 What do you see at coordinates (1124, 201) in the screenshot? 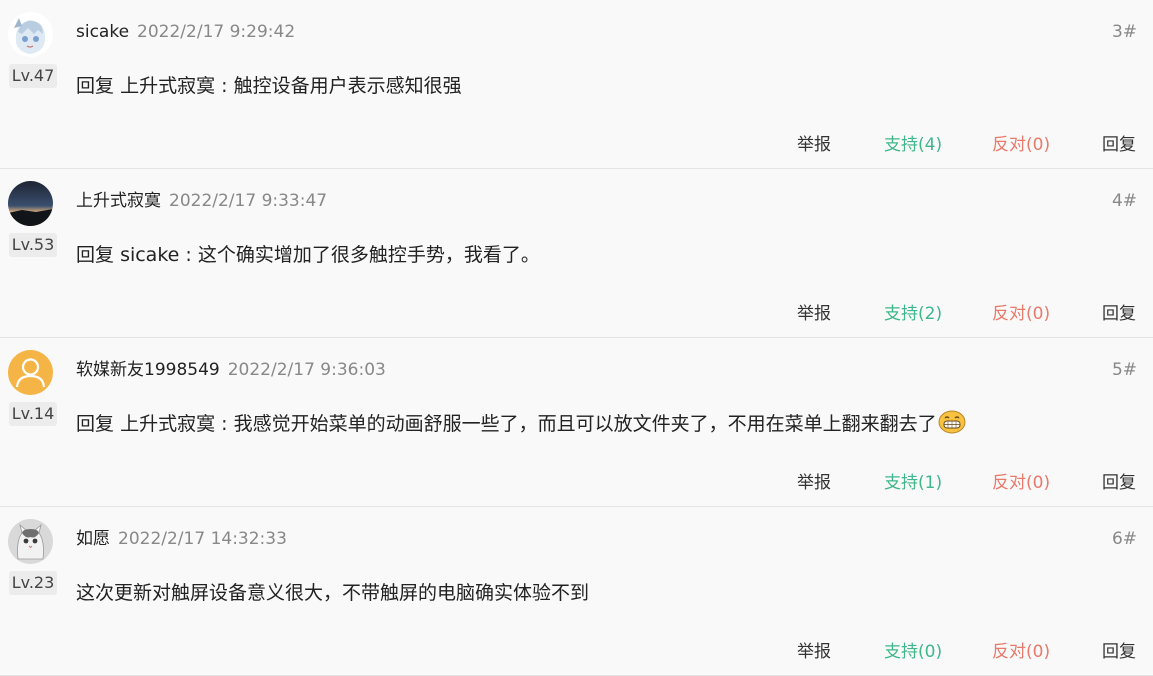
I see `floor-number: 4#` at bounding box center [1124, 201].